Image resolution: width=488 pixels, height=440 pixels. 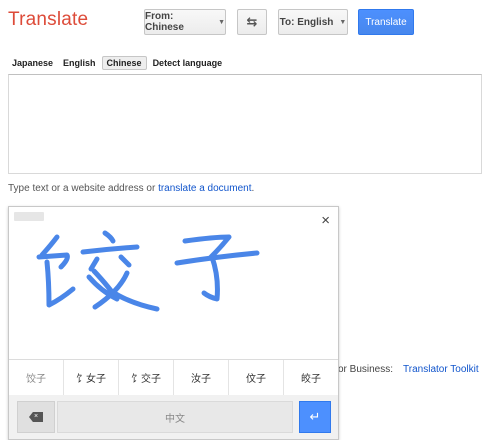 I want to click on enter-button: ↵, so click(x=315, y=417).